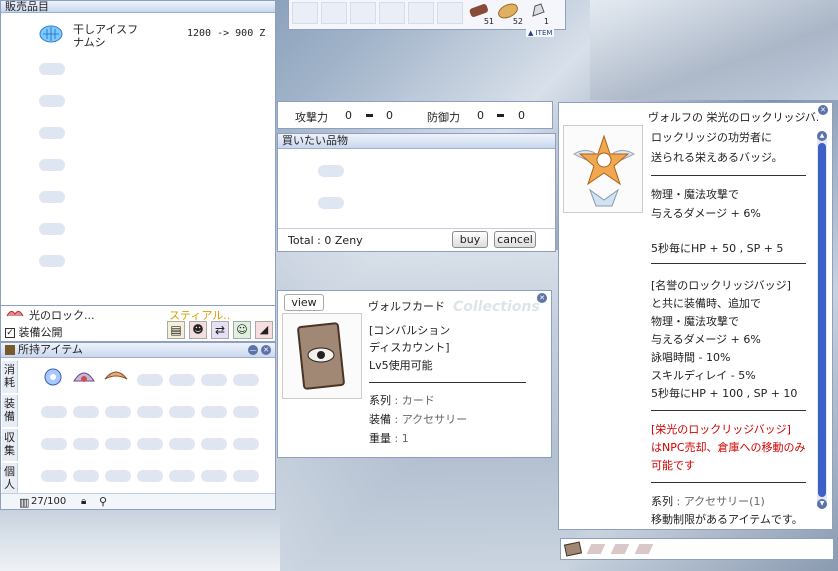  Describe the element at coordinates (823, 110) in the screenshot. I see `badge-close-button: ✕` at that location.